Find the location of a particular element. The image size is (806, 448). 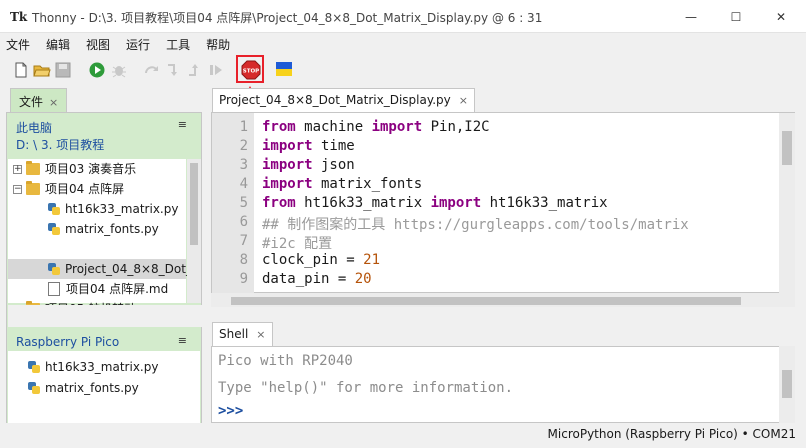

menu-view: 视图 is located at coordinates (98, 44).